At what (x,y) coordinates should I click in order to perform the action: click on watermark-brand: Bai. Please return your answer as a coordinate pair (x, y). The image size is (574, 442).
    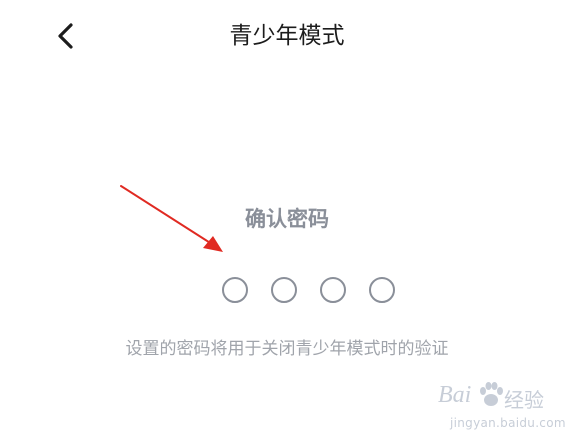
    Looking at the image, I should click on (455, 395).